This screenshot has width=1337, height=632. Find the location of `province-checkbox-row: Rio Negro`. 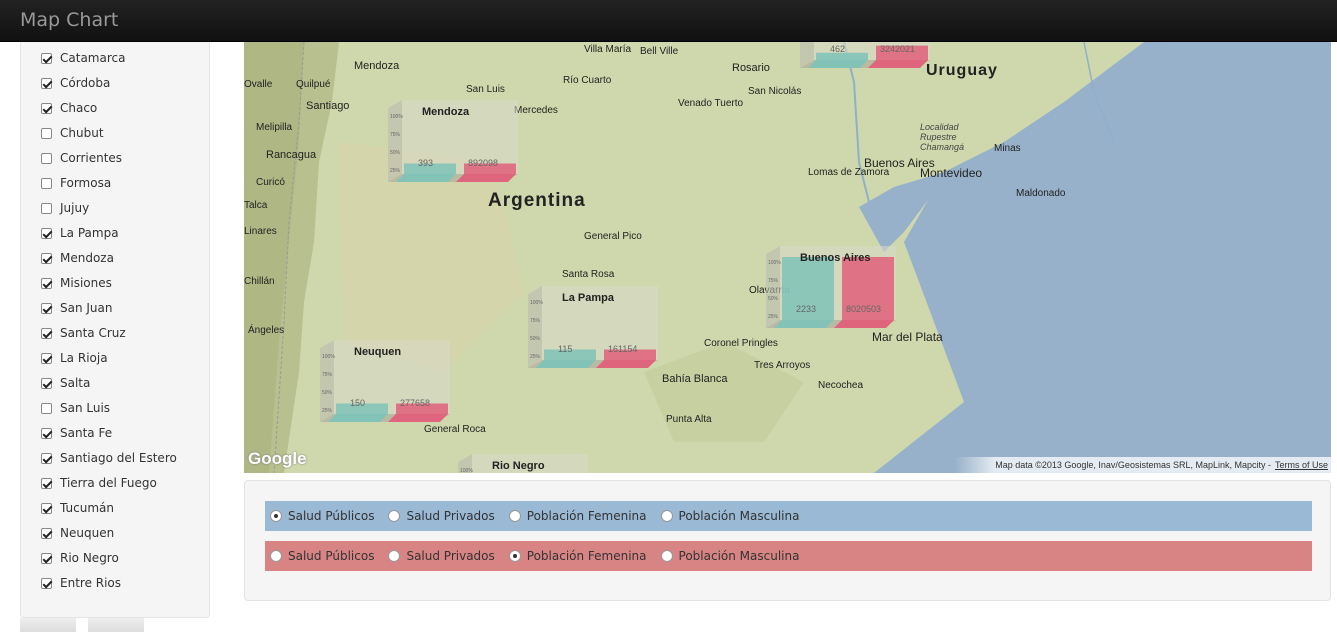

province-checkbox-row: Rio Negro is located at coordinates (80, 558).